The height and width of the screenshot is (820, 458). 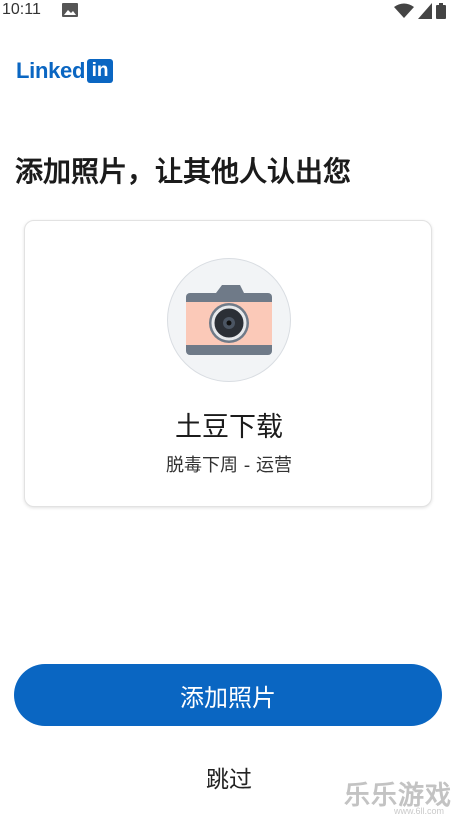 What do you see at coordinates (21, 9) in the screenshot?
I see `status-time: 10:11` at bounding box center [21, 9].